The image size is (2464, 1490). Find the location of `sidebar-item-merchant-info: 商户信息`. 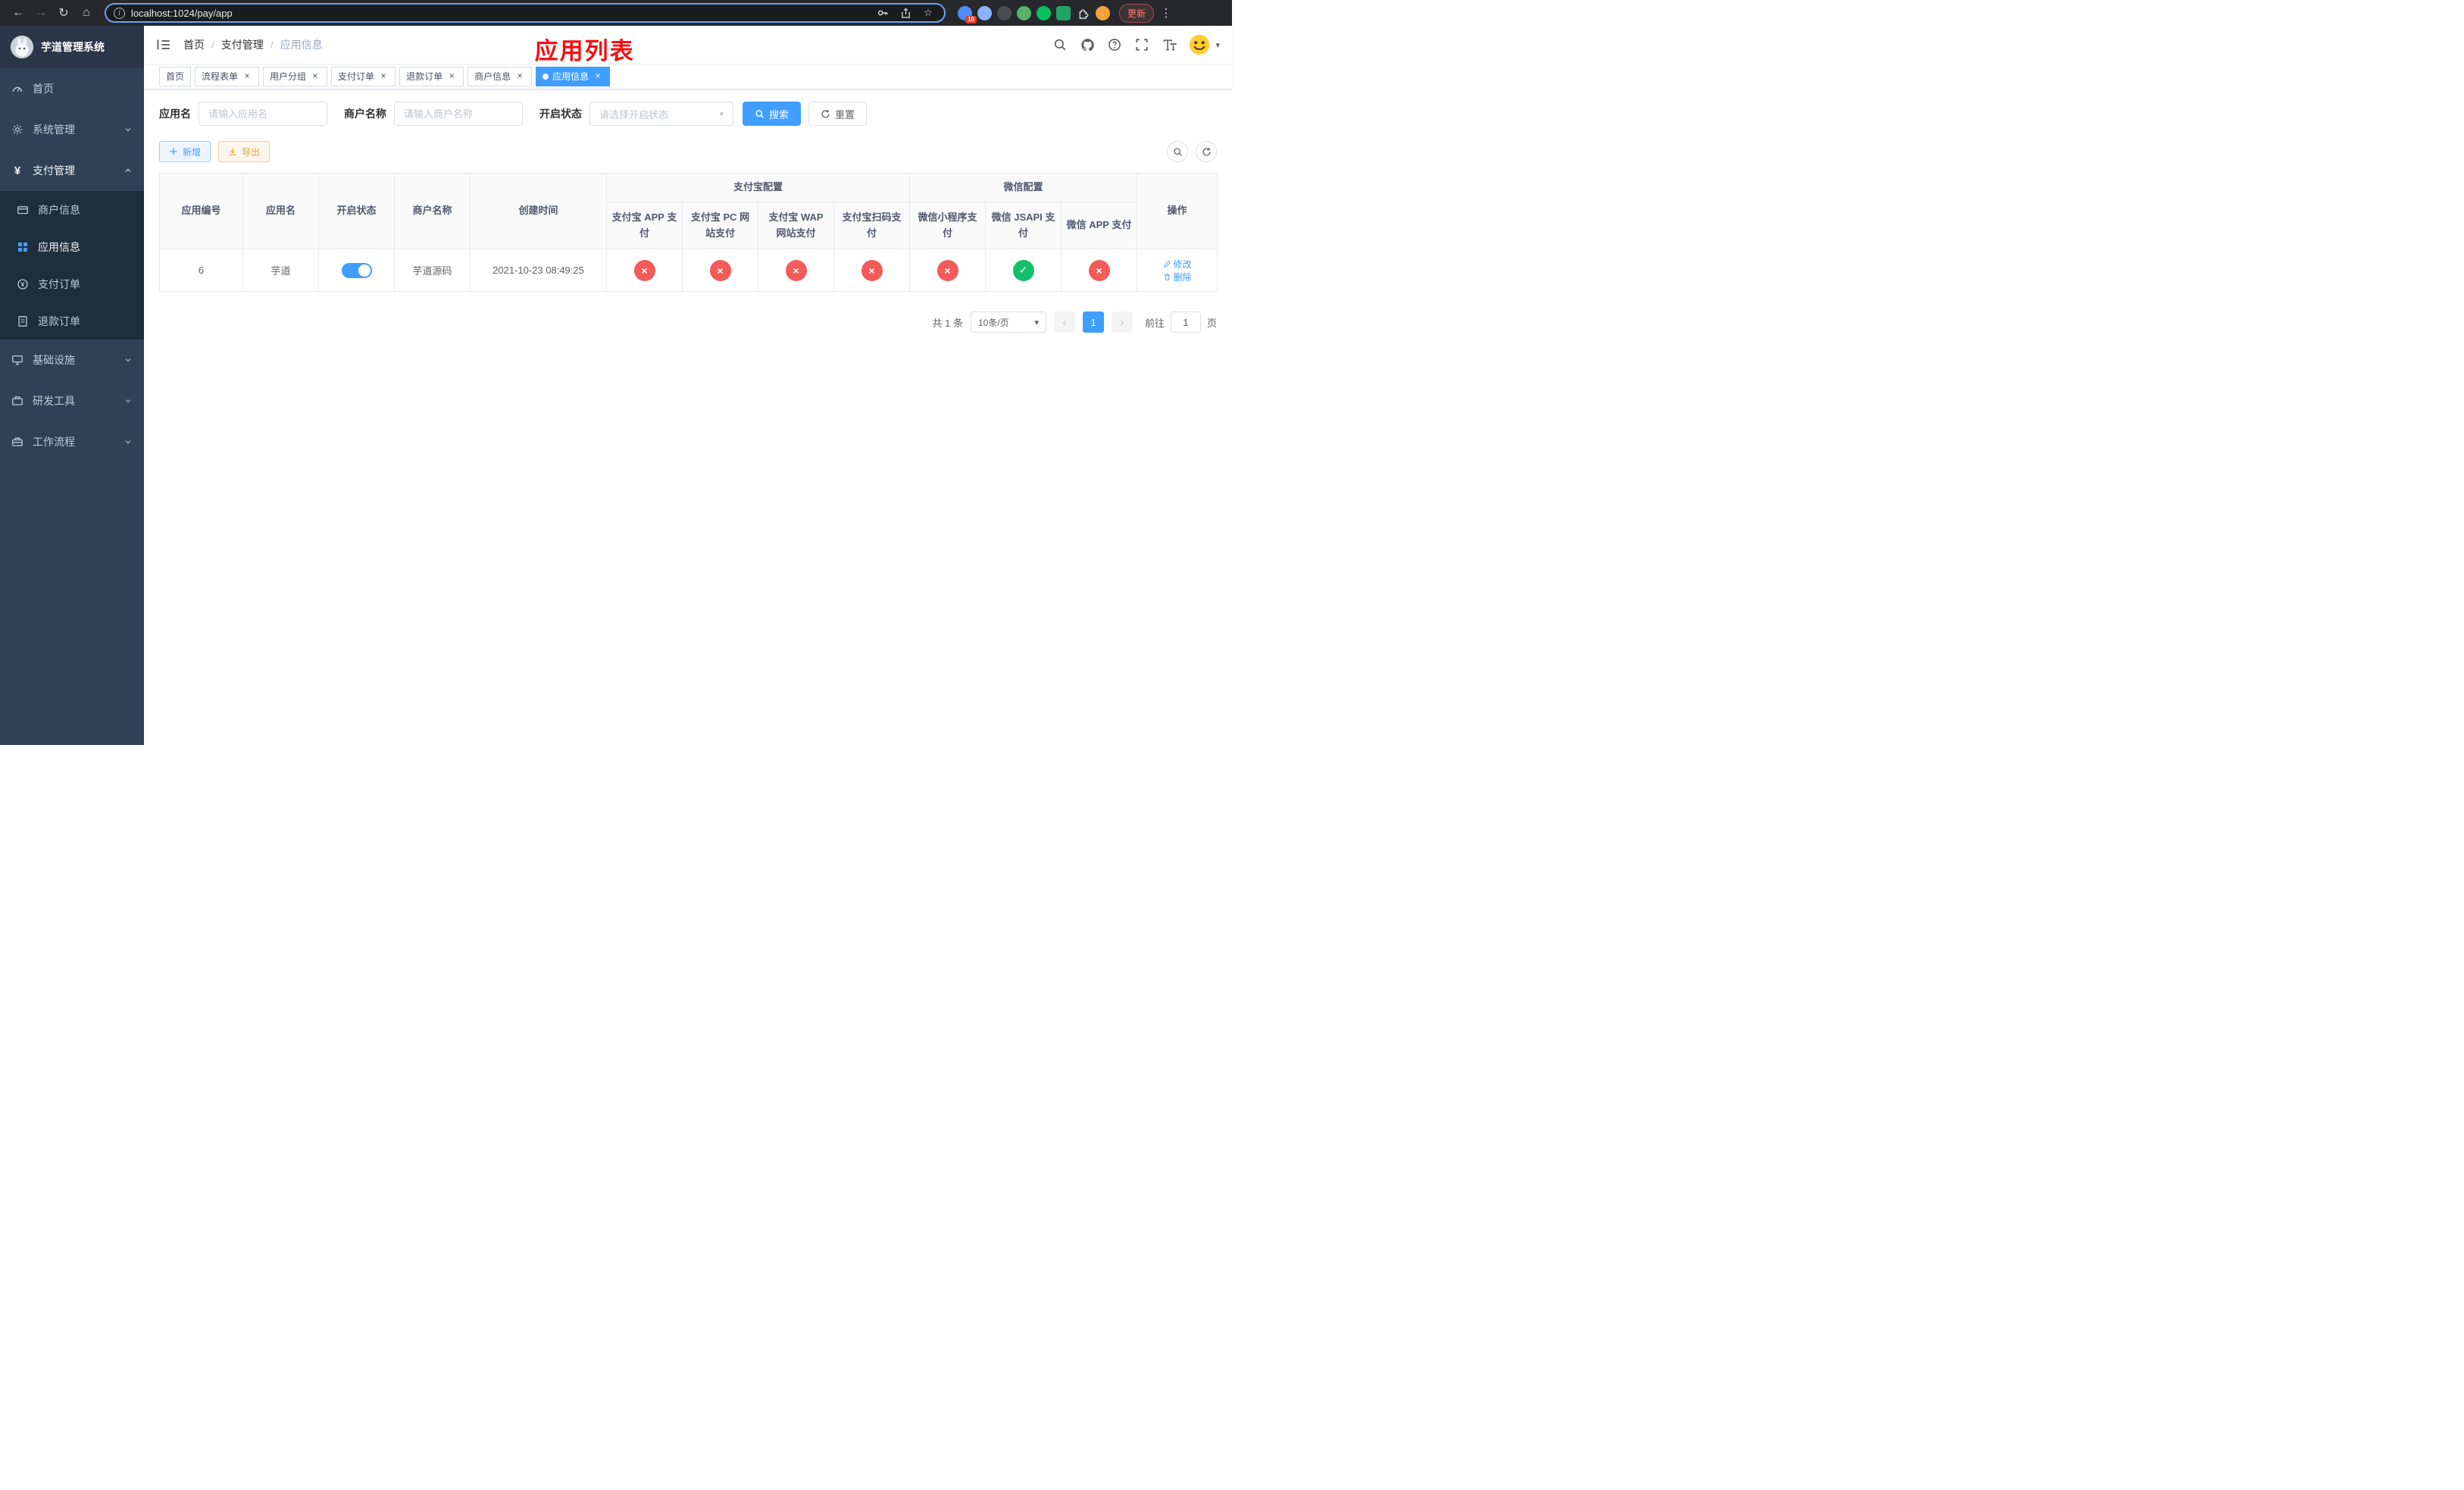

sidebar-item-merchant-info: 商户信息 is located at coordinates (72, 210).